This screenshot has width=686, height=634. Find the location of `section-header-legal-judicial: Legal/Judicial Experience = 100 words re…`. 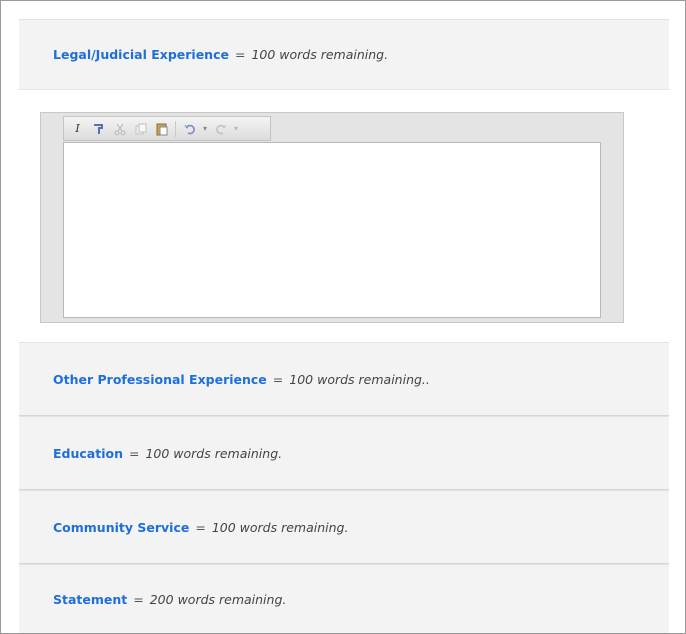

section-header-legal-judicial: Legal/Judicial Experience = 100 words re… is located at coordinates (344, 54).